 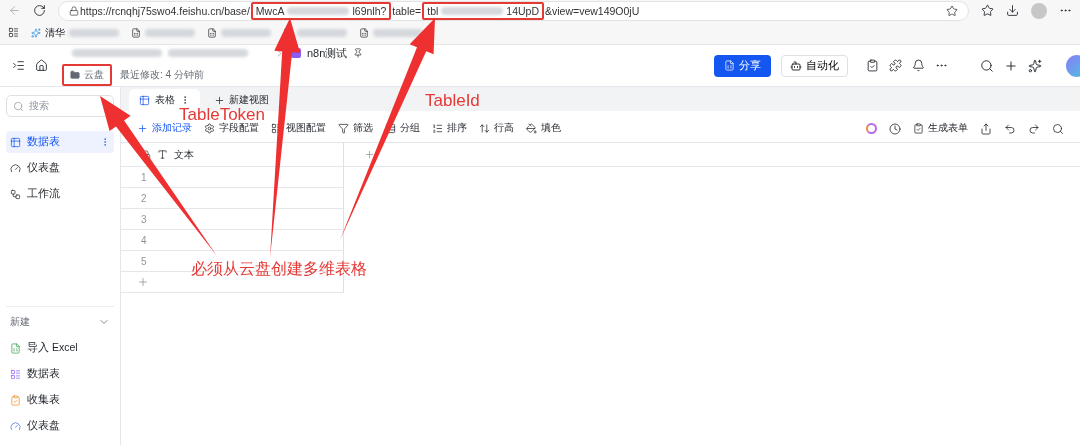 What do you see at coordinates (1012, 10) in the screenshot?
I see `download-icon` at bounding box center [1012, 10].